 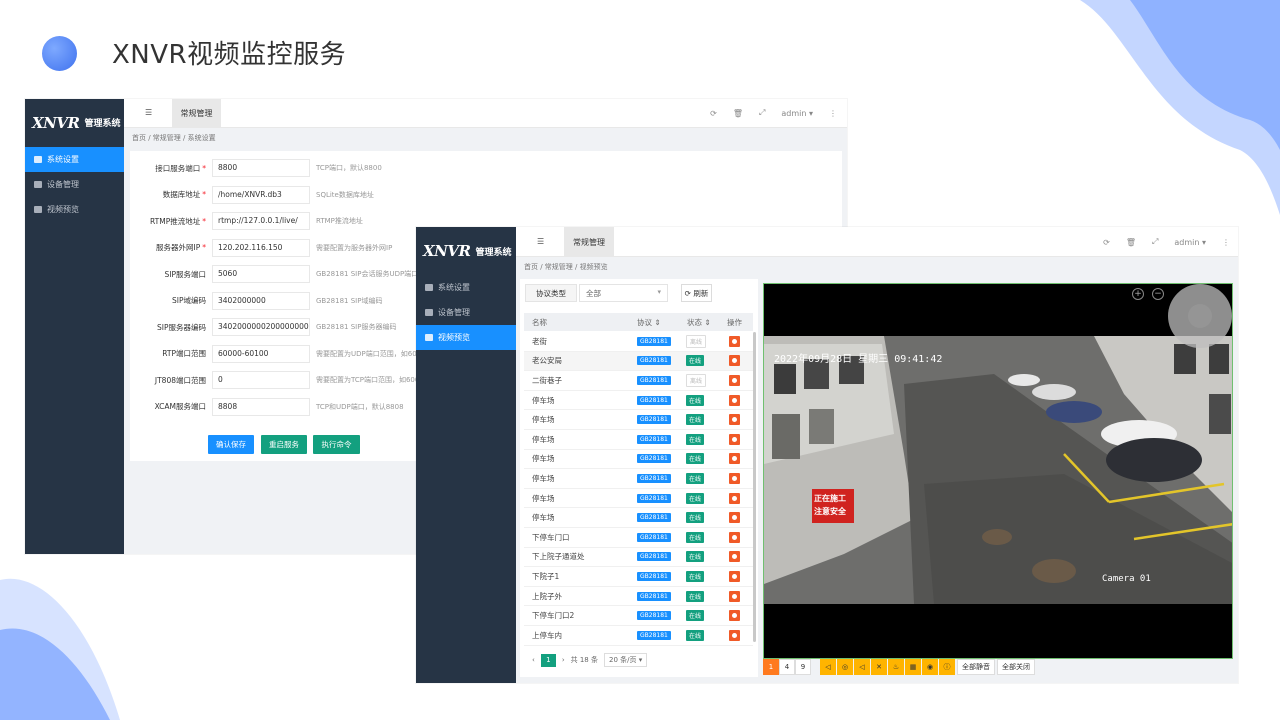 What do you see at coordinates (336, 444) in the screenshot?
I see `execute-command-button: 执行命令` at bounding box center [336, 444].